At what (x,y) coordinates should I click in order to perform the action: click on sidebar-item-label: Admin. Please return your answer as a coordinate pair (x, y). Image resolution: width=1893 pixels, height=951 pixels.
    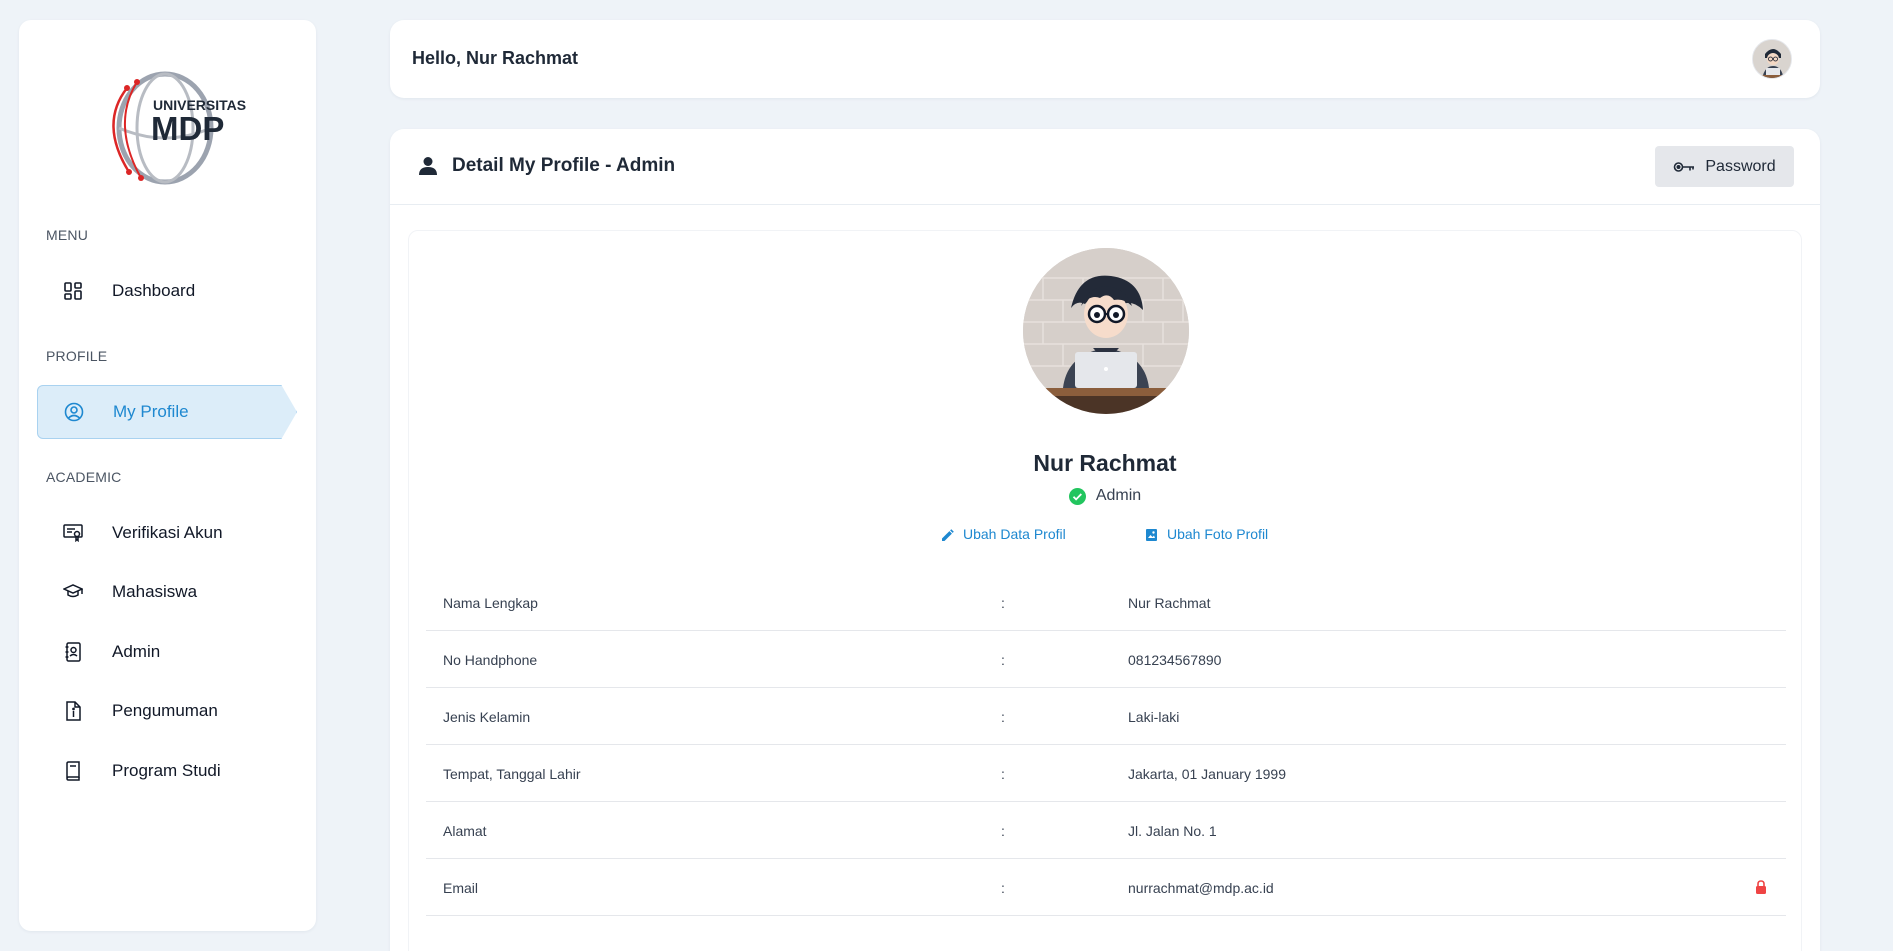
    Looking at the image, I should click on (136, 651).